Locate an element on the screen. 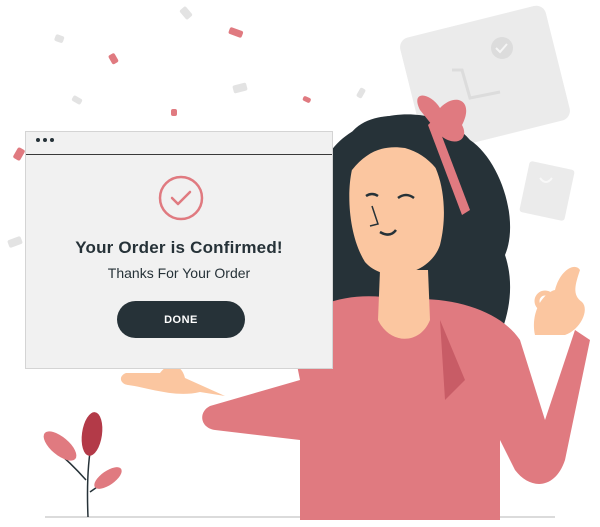 The image size is (600, 527). confirmation-subtitle: Thanks For Your Order is located at coordinates (179, 273).